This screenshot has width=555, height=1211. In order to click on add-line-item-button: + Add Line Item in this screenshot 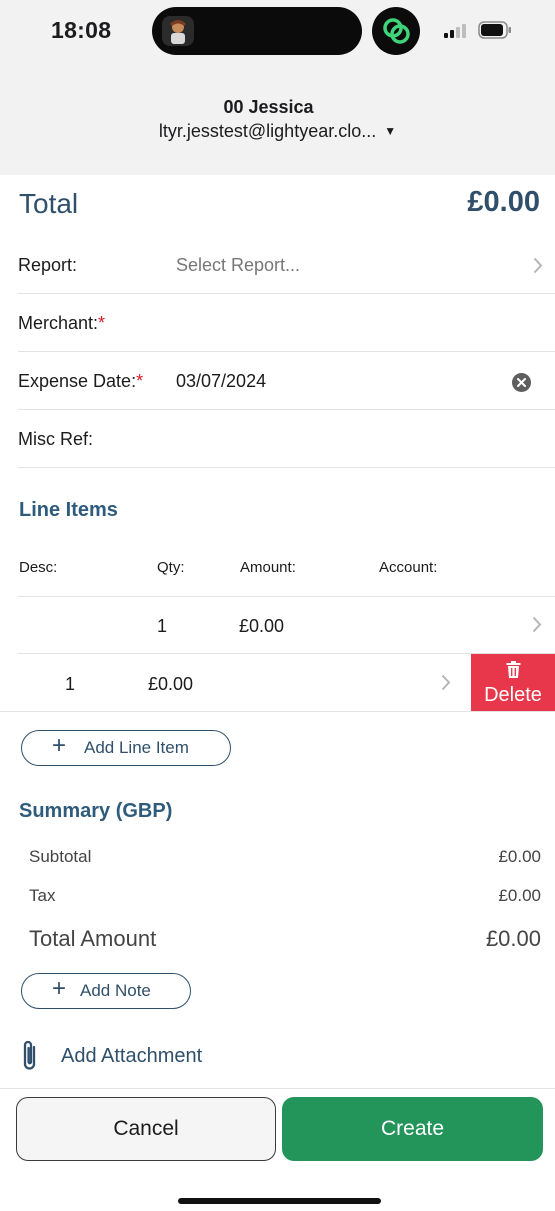, I will do `click(126, 748)`.